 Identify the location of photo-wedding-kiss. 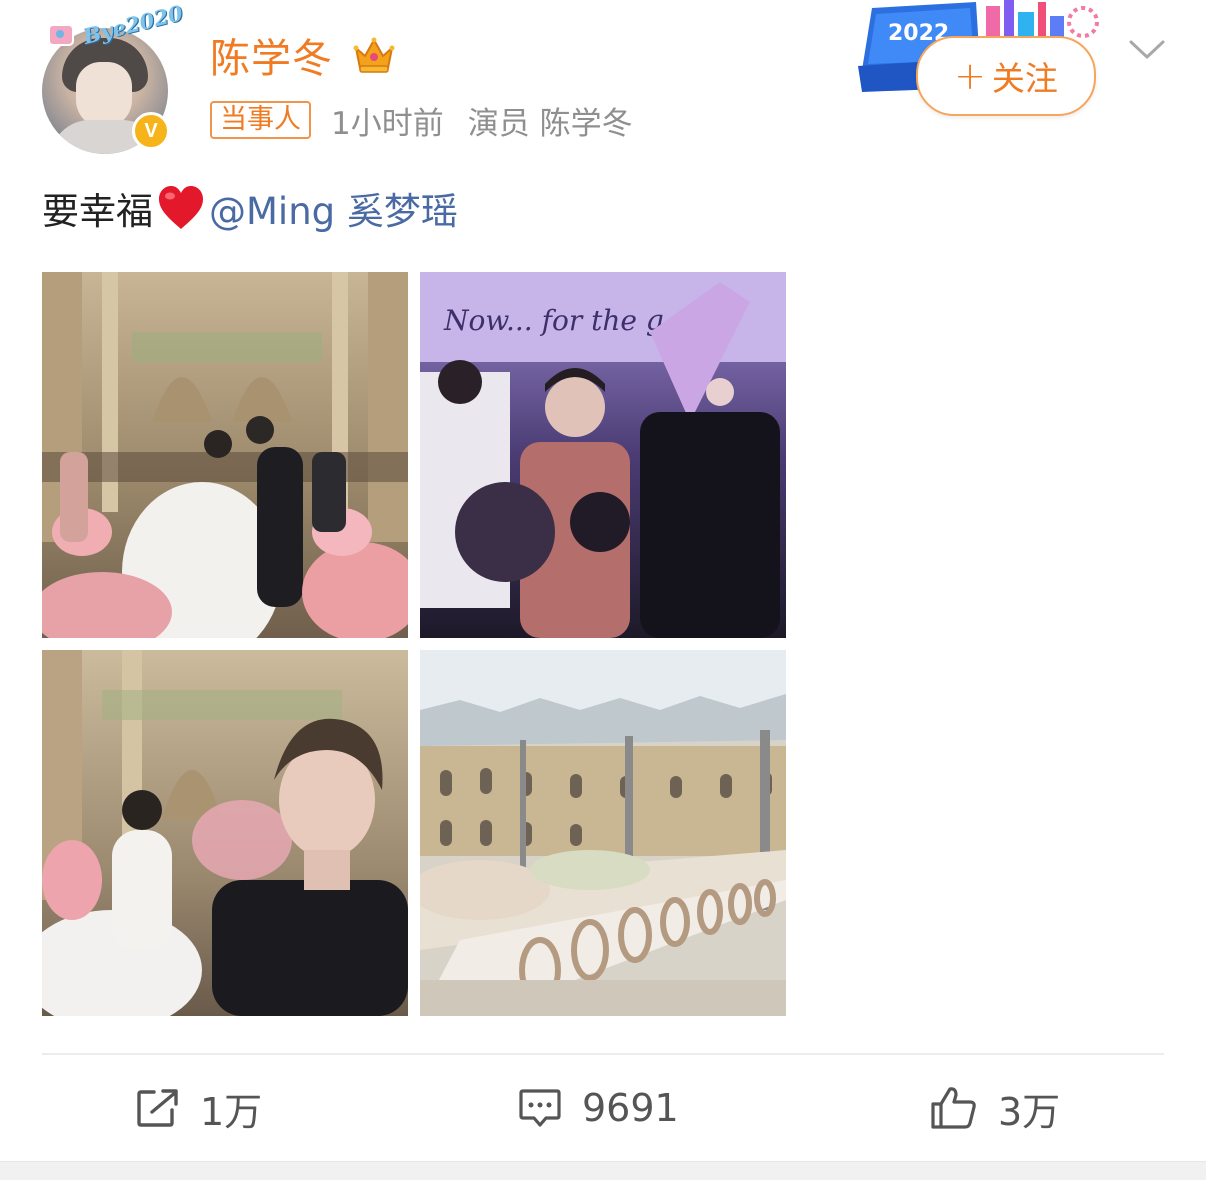
(225, 455).